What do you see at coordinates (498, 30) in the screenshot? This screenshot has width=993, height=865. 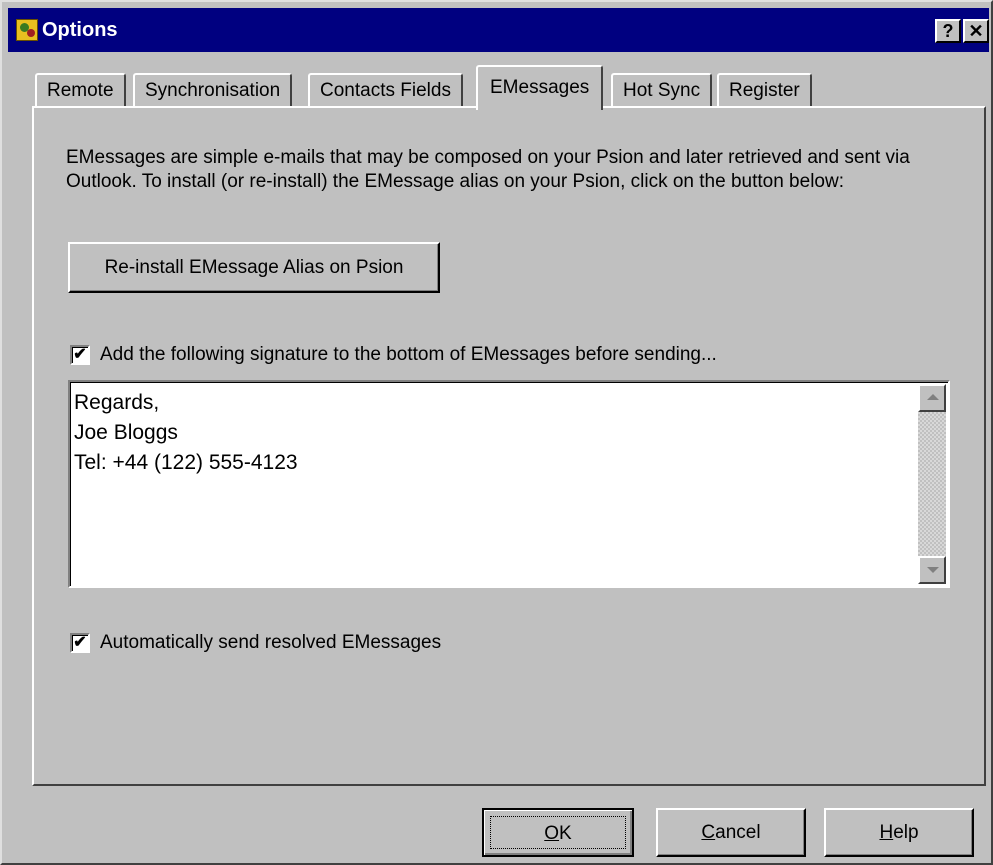 I see `title-bar: Options ? ✕` at bounding box center [498, 30].